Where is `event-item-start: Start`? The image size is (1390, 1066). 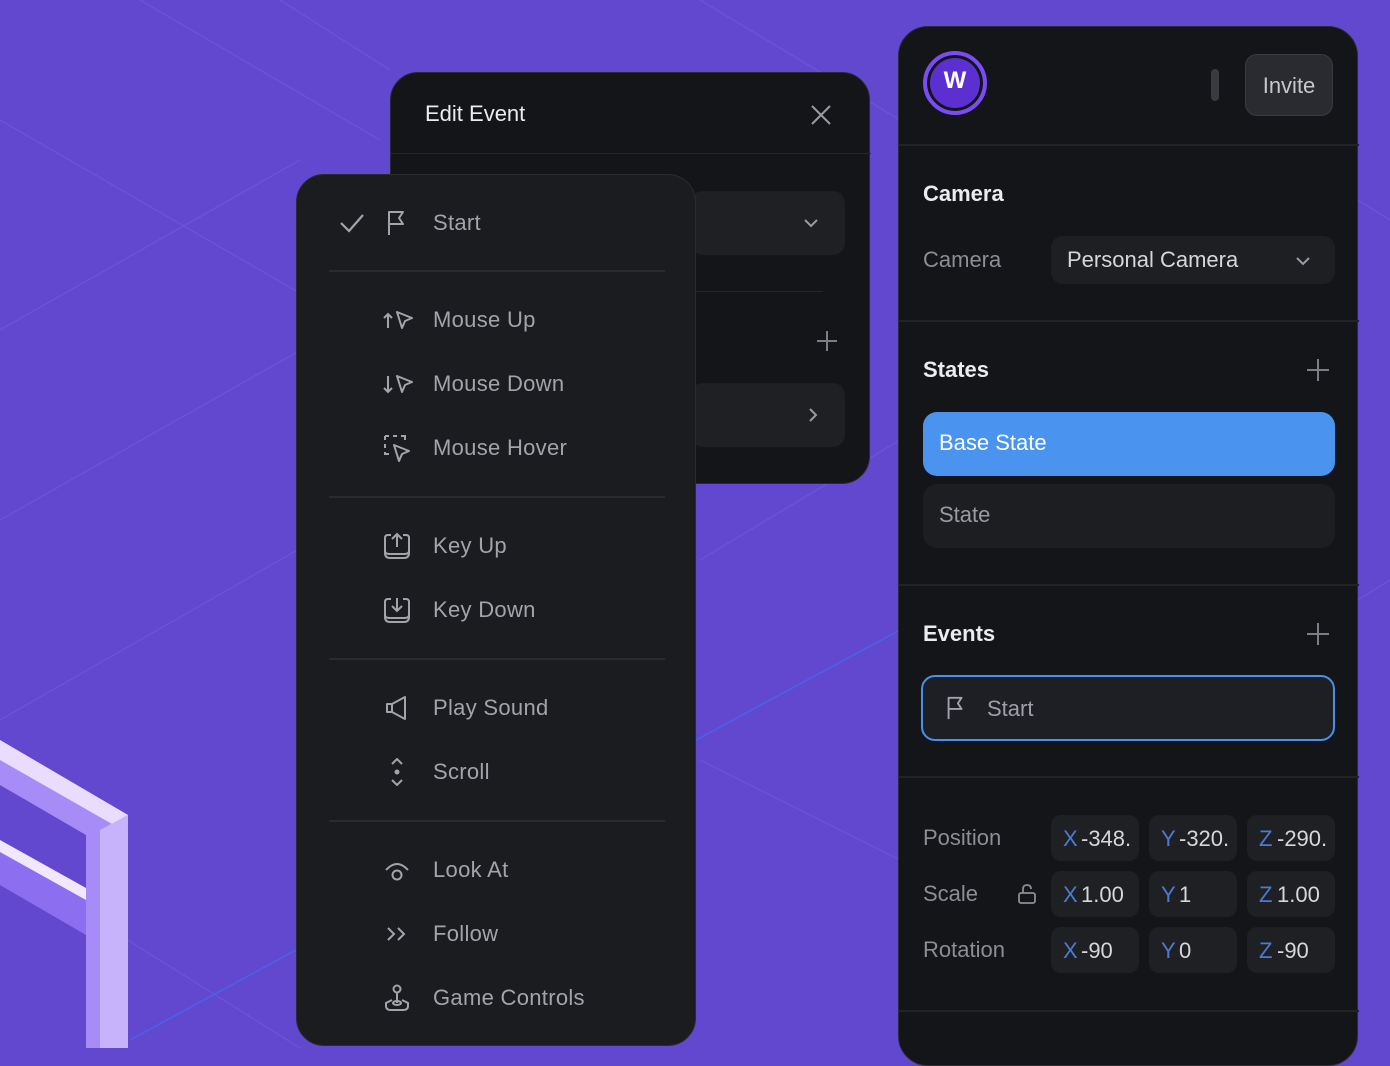 event-item-start: Start is located at coordinates (1128, 708).